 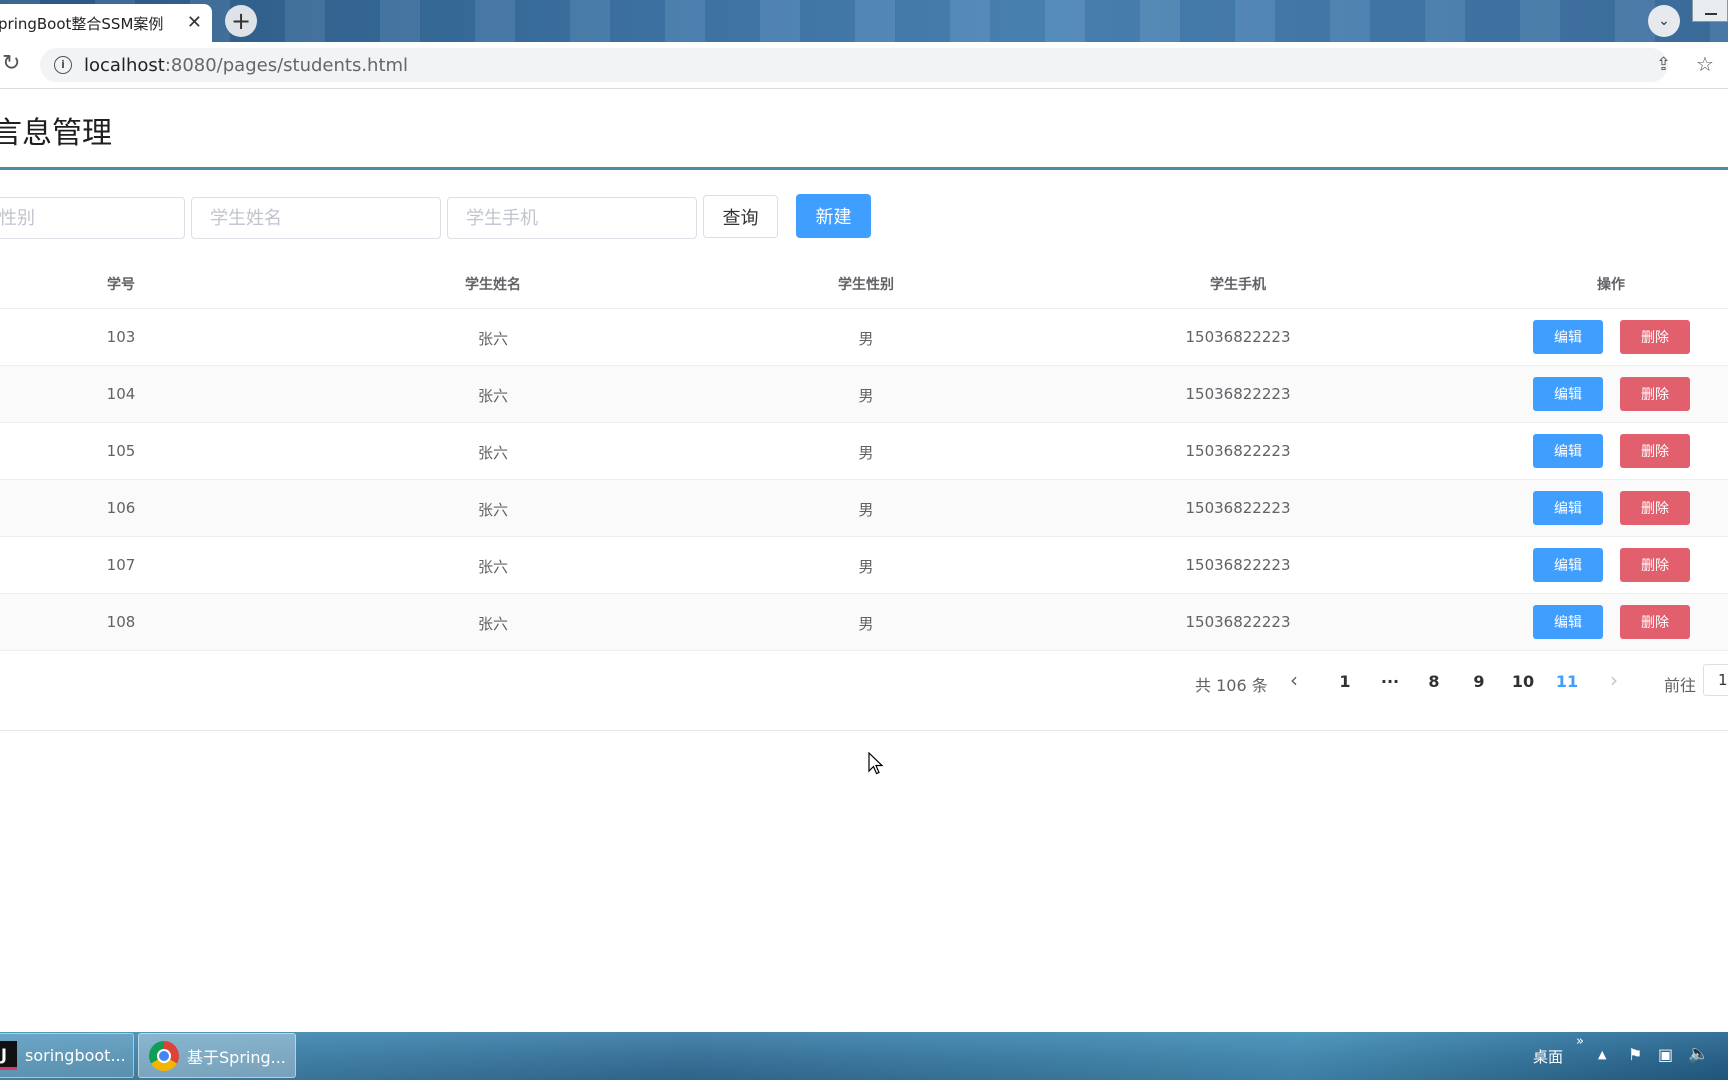 What do you see at coordinates (1611, 285) in the screenshot?
I see `header-actions: 操作` at bounding box center [1611, 285].